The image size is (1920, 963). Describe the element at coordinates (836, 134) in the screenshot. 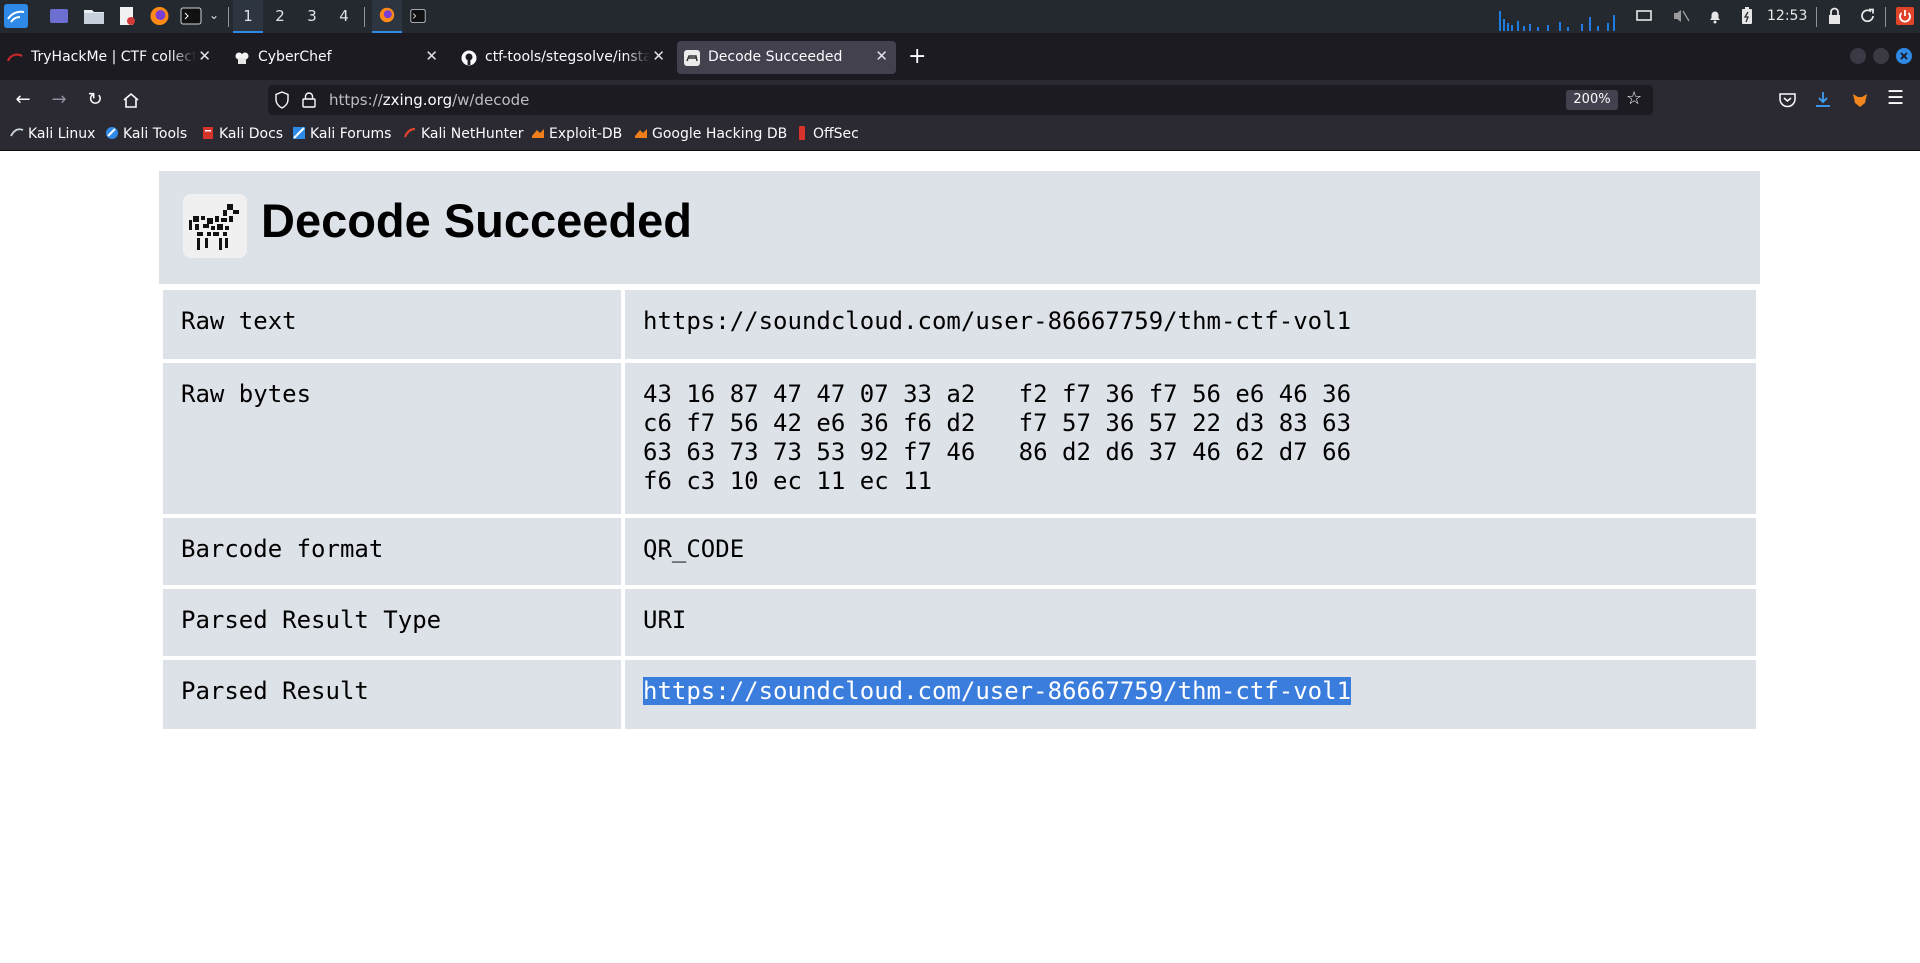

I see `bookmark-label: OffSec` at that location.